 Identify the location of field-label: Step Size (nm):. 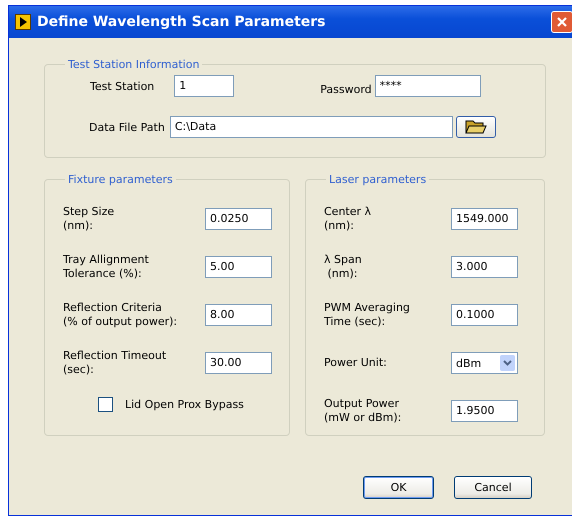
(89, 219).